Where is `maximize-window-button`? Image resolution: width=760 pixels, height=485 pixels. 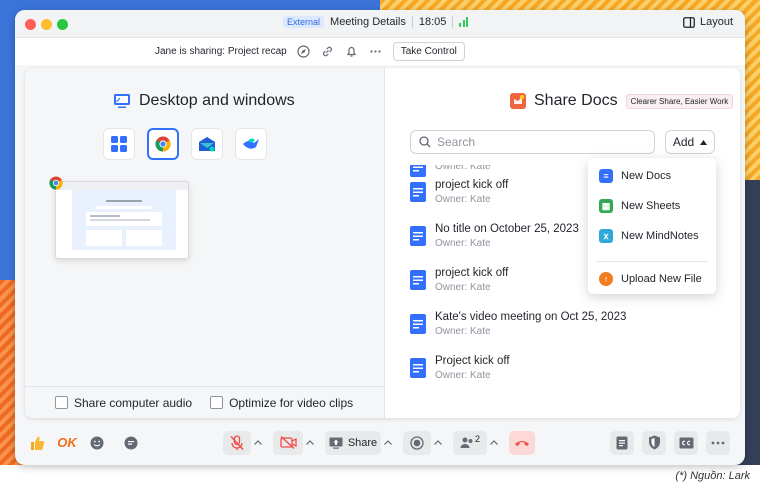
maximize-window-button is located at coordinates (62, 24).